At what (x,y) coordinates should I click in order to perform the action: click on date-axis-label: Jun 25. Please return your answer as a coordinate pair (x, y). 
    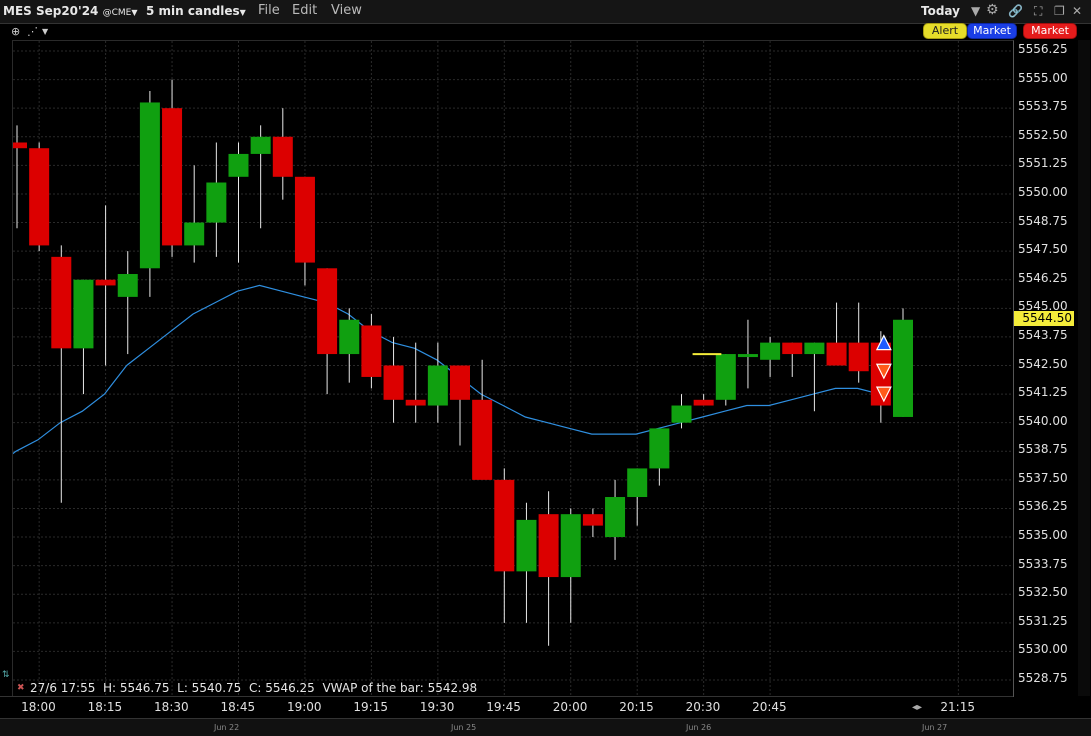
    Looking at the image, I should click on (464, 727).